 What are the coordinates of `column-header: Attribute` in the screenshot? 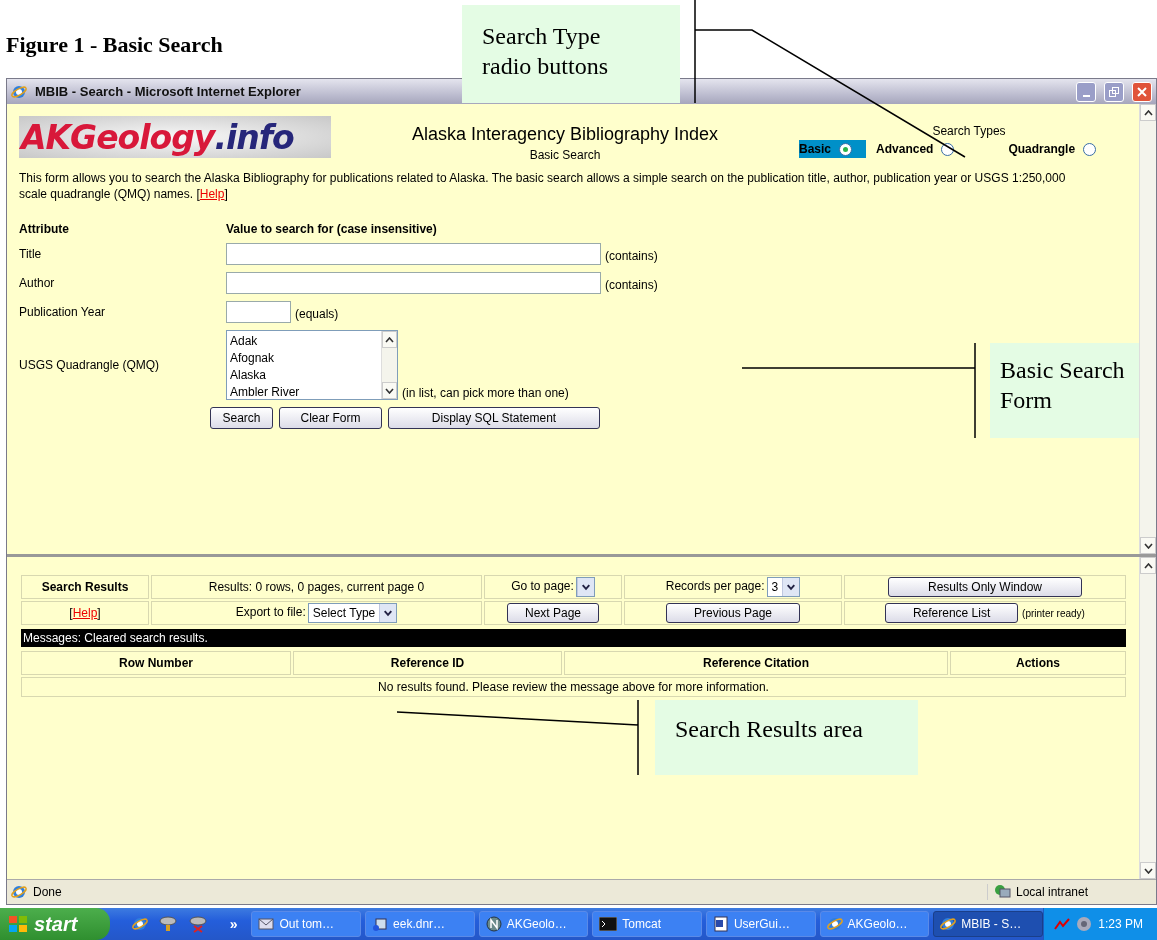 It's located at (44, 229).